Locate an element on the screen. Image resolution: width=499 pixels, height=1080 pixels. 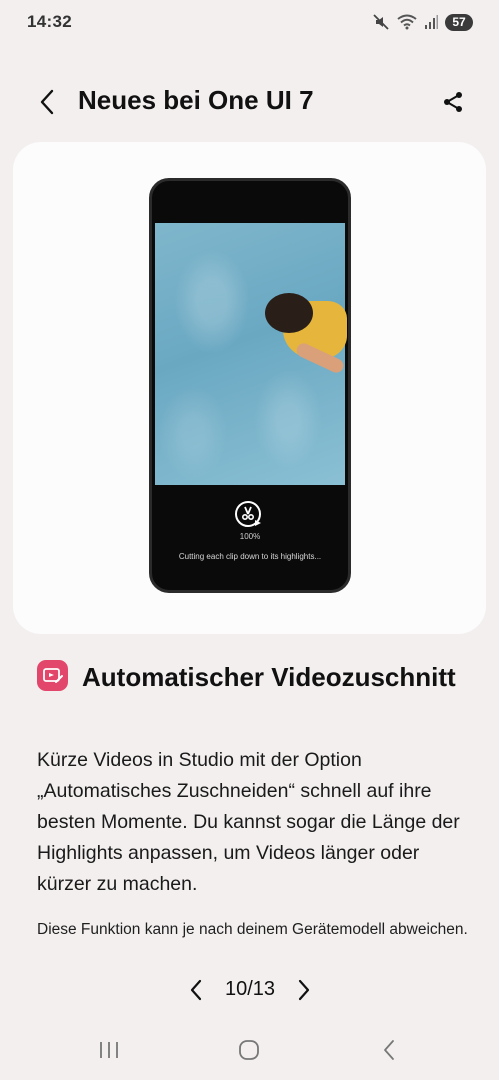
share-icon is located at coordinates (453, 102).